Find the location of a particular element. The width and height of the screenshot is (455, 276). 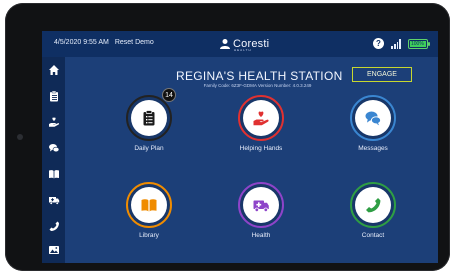

status-left: 4/5/2020 9:55 AM Reset Demo is located at coordinates (104, 42).